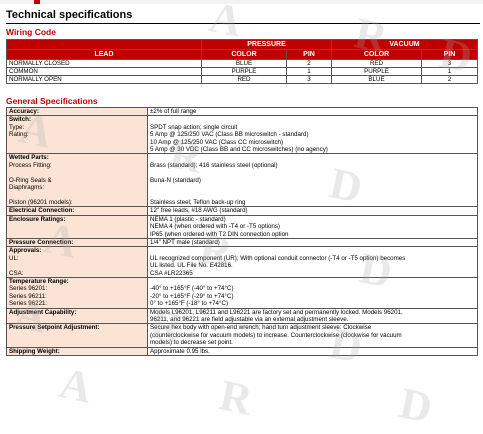 The height and width of the screenshot is (434, 483). I want to click on spec-sublabel: UL:, so click(14, 258).